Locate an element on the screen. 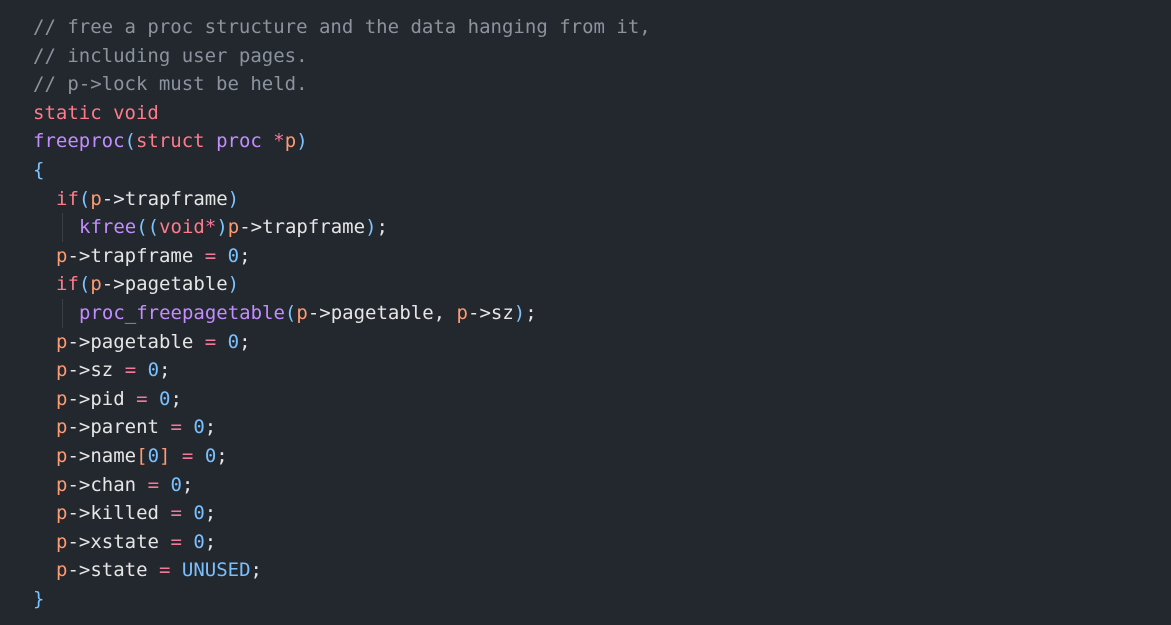 The image size is (1171, 625). indent-guide-line is located at coordinates (62, 227).